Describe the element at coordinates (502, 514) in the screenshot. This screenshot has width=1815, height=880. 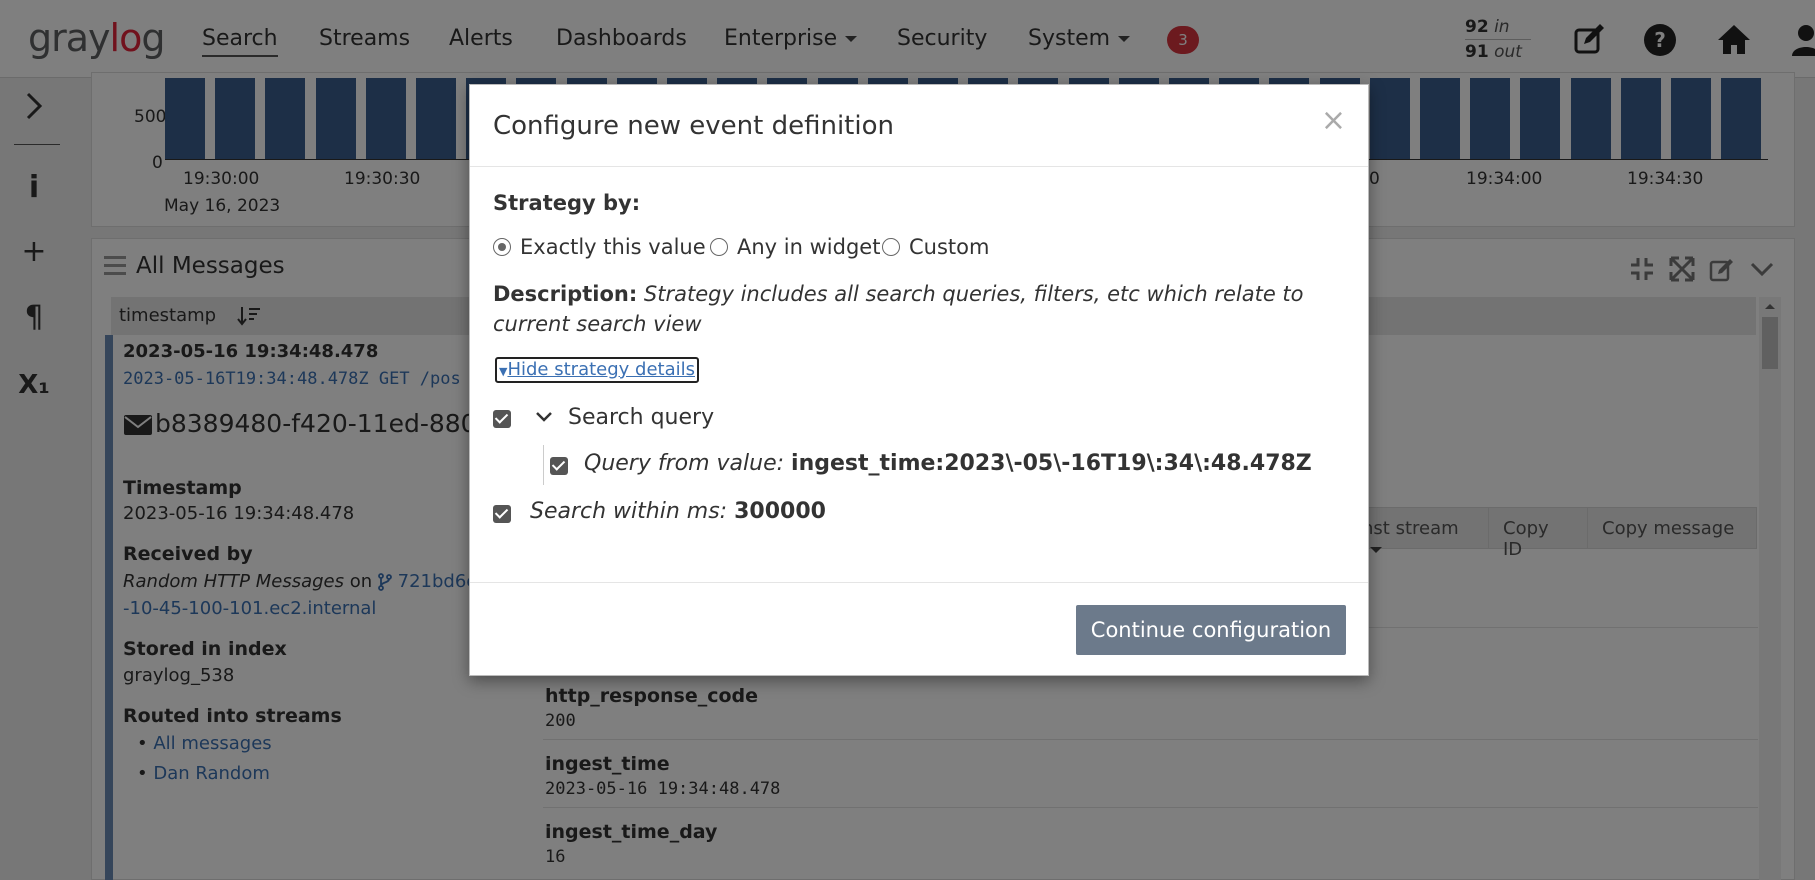
I see `search-within-checkbox` at that location.